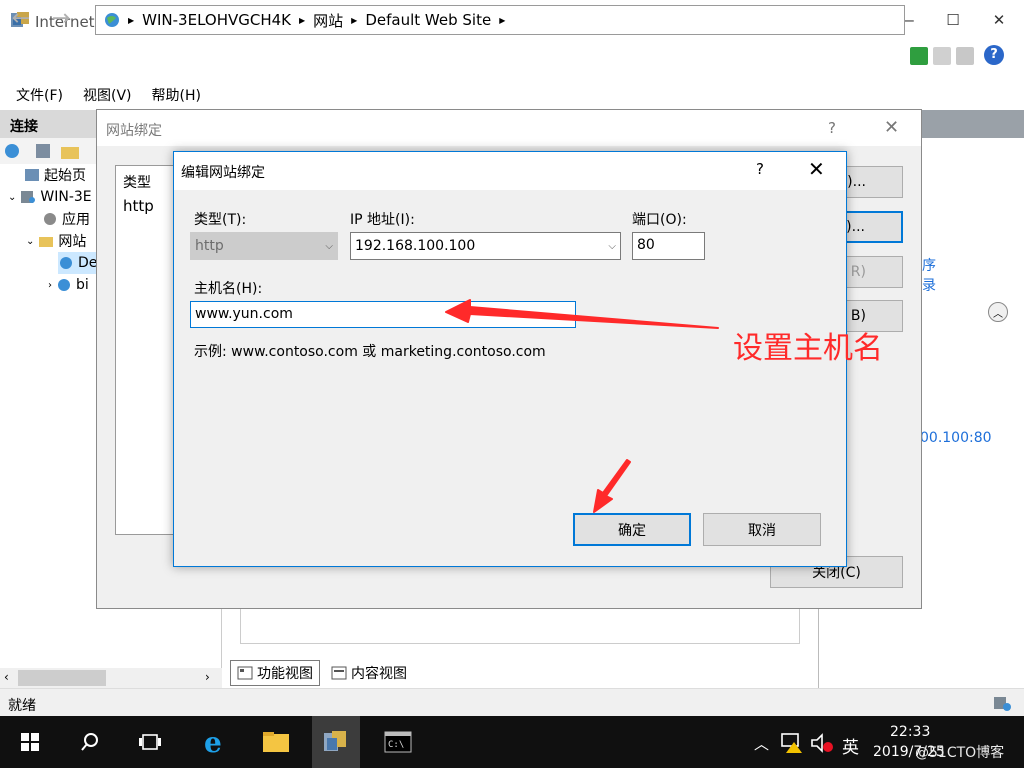 Image resolution: width=1024 pixels, height=768 pixels. I want to click on address-row, so click(512, 60).